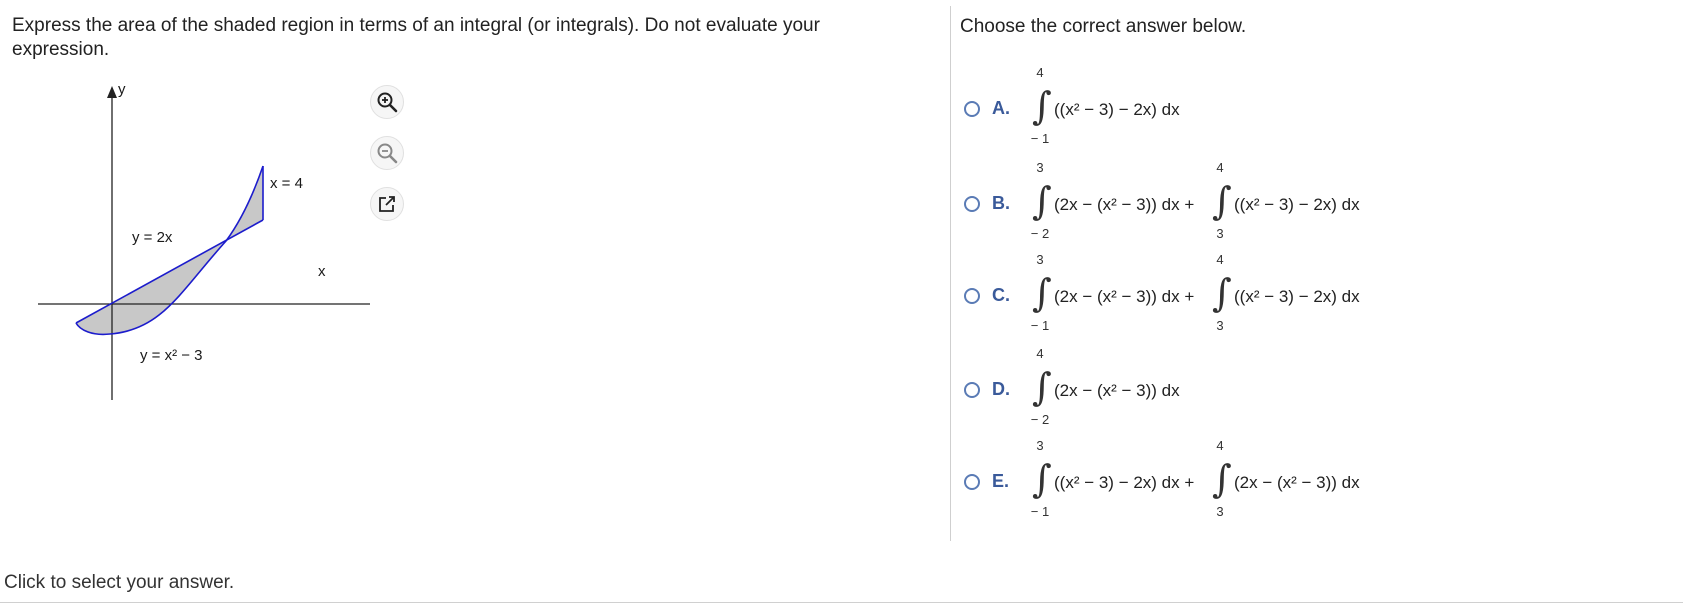  What do you see at coordinates (950, 273) in the screenshot?
I see `panel-divider` at bounding box center [950, 273].